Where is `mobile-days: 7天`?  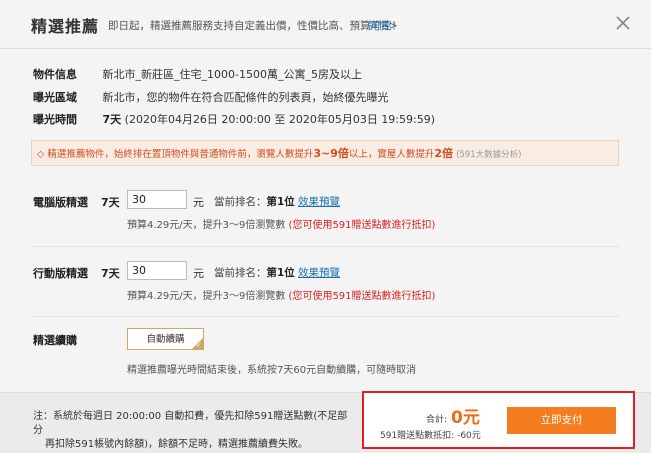
mobile-days: 7天 is located at coordinates (110, 273).